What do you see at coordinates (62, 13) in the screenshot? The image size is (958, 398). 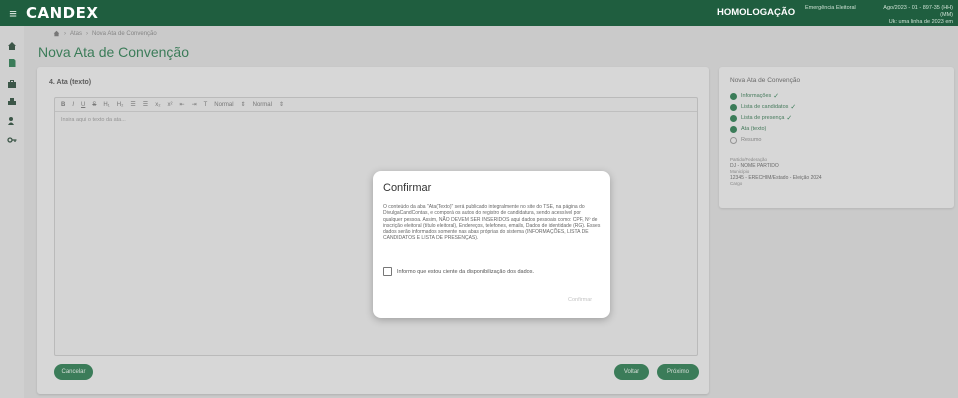 I see `app-logo: CANDEX` at bounding box center [62, 13].